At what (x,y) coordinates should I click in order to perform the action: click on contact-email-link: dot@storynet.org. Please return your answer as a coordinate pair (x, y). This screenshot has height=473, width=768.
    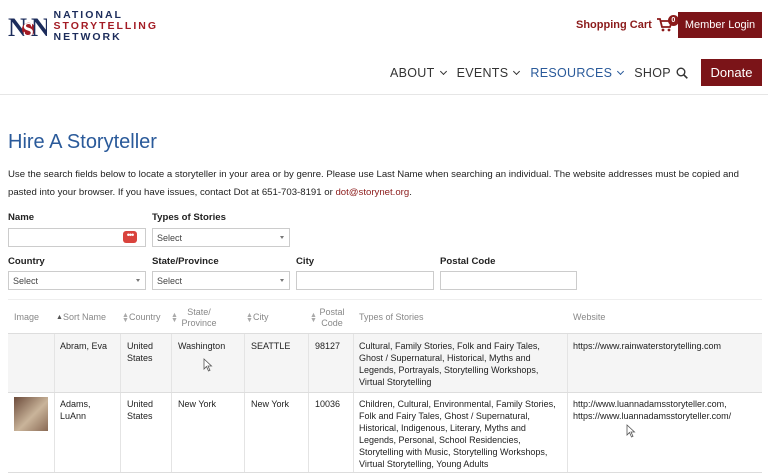
    Looking at the image, I should click on (372, 192).